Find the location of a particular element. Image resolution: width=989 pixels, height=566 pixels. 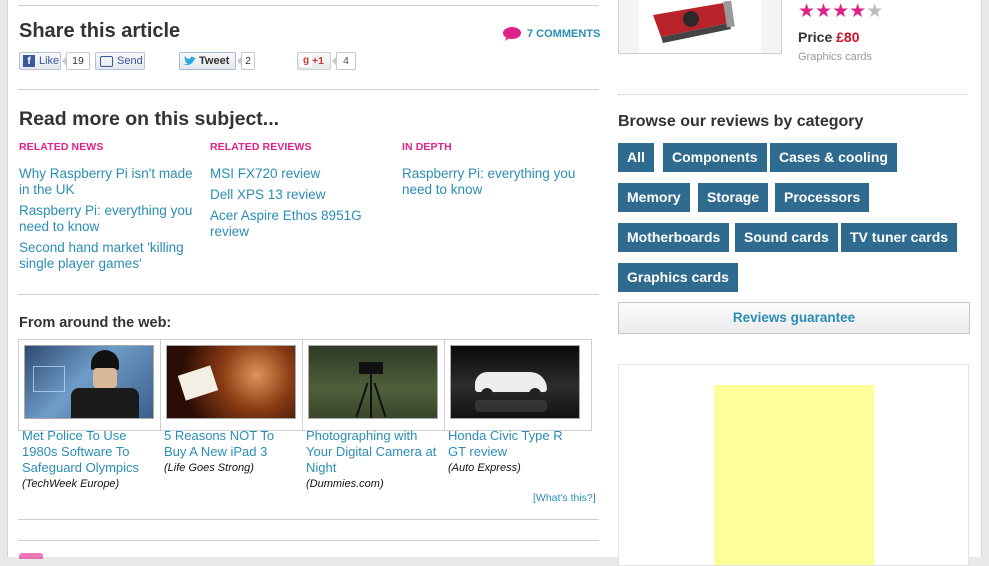

send-label: Send is located at coordinates (130, 61).